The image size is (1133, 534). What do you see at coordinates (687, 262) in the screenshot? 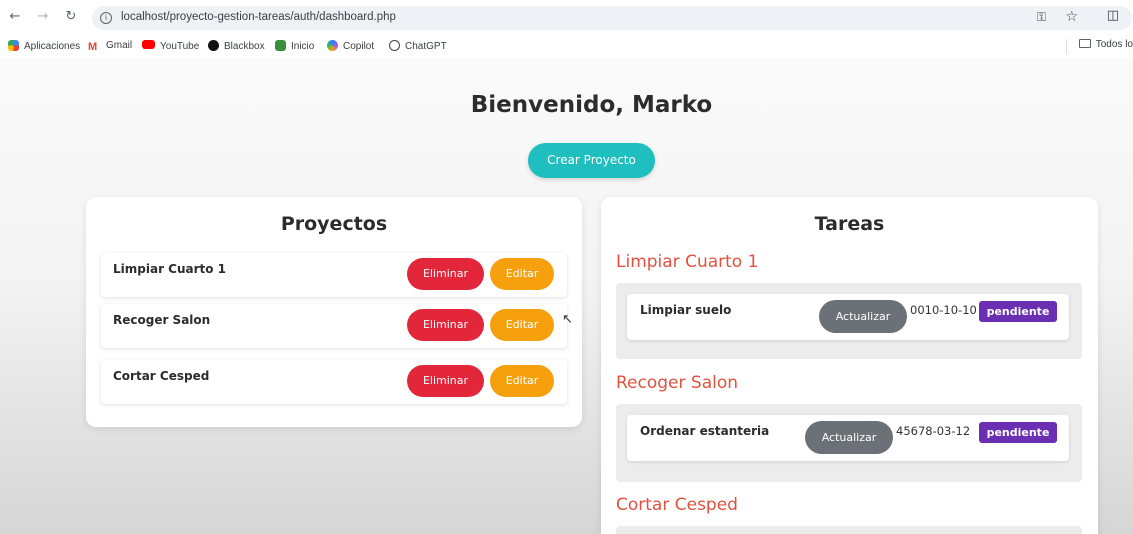
I see `task-group-heading: Limpiar Cuarto 1` at bounding box center [687, 262].